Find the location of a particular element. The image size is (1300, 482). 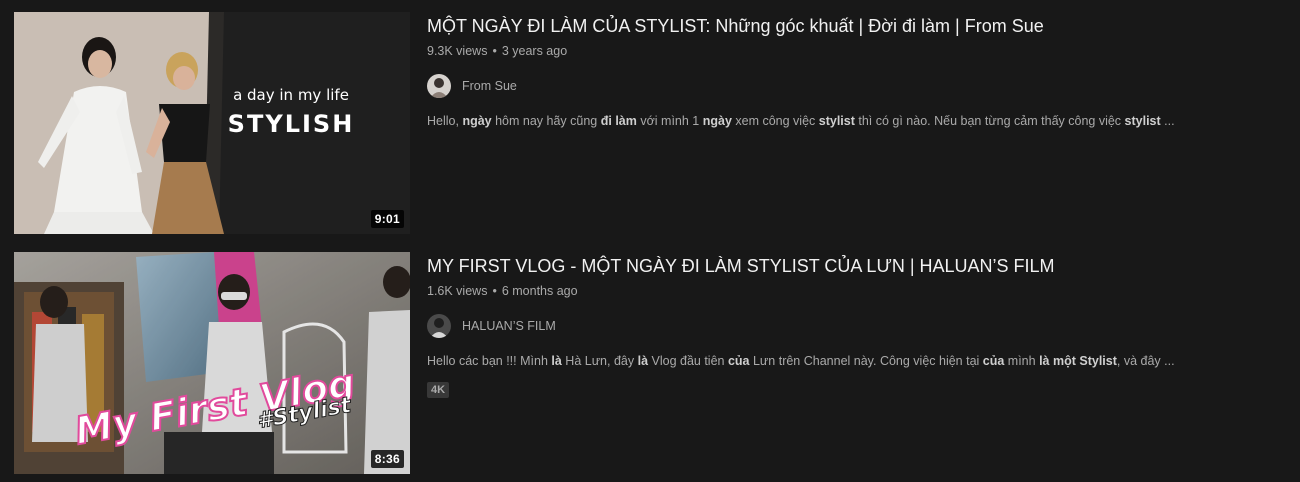

video-thumbnail: My First Vlog #Stylist 8:36 is located at coordinates (212, 363).